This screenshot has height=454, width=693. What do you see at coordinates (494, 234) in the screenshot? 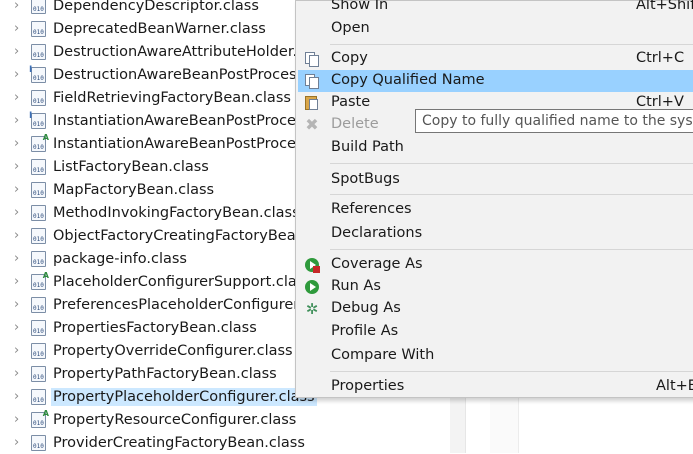
I see `menu-item-declarations: Declarations` at bounding box center [494, 234].